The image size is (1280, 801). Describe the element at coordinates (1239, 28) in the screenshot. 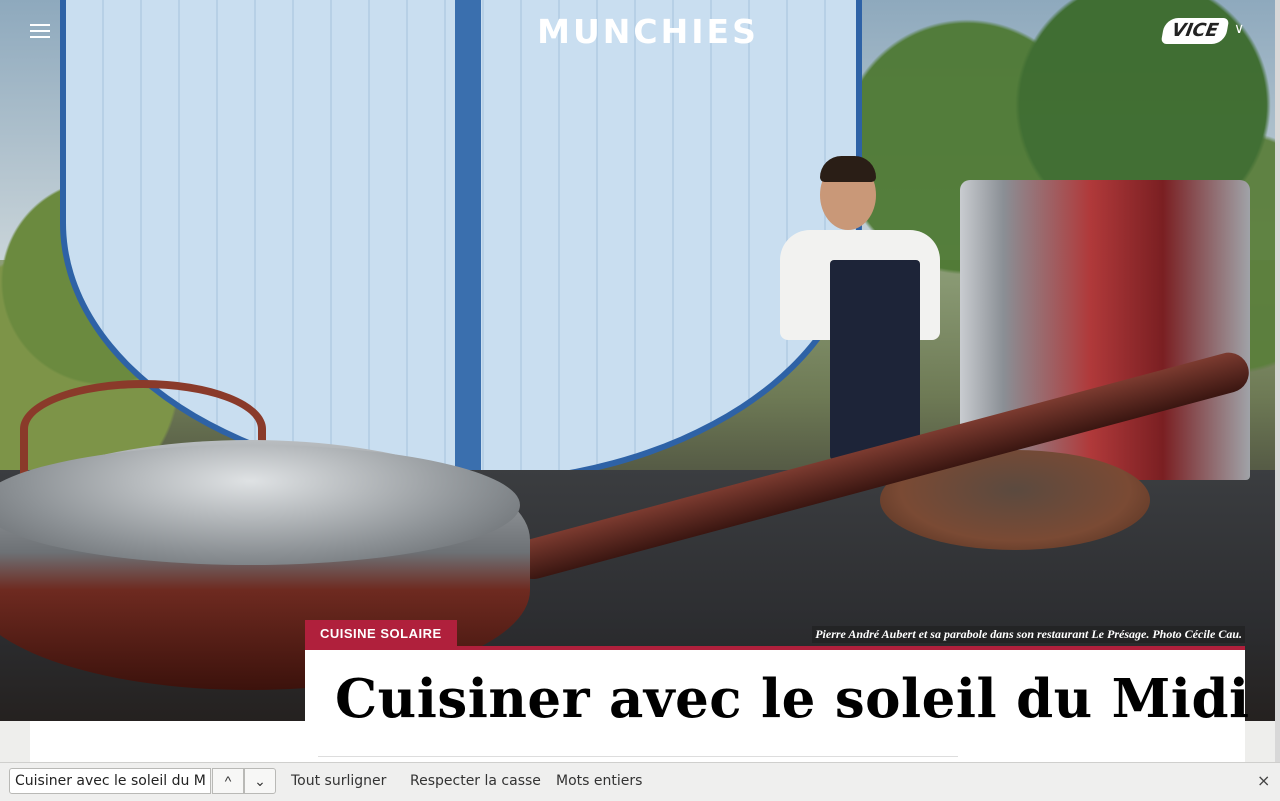

I see `chevron-down-icon: ∨` at that location.